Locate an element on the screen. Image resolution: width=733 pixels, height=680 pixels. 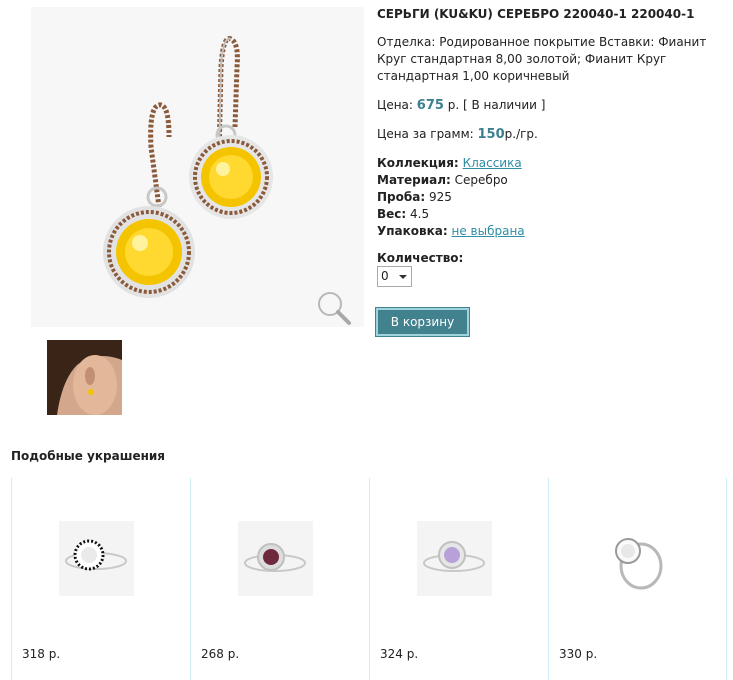
collection-link: Классика is located at coordinates (492, 163).